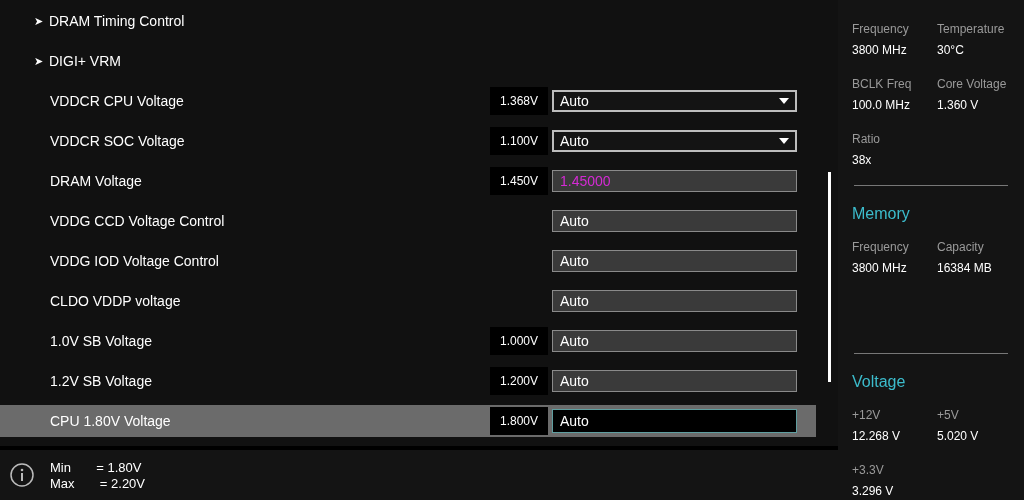 The width and height of the screenshot is (1024, 500). Describe the element at coordinates (110, 421) in the screenshot. I see `setting-label: CPU 1.80V Voltage` at that location.